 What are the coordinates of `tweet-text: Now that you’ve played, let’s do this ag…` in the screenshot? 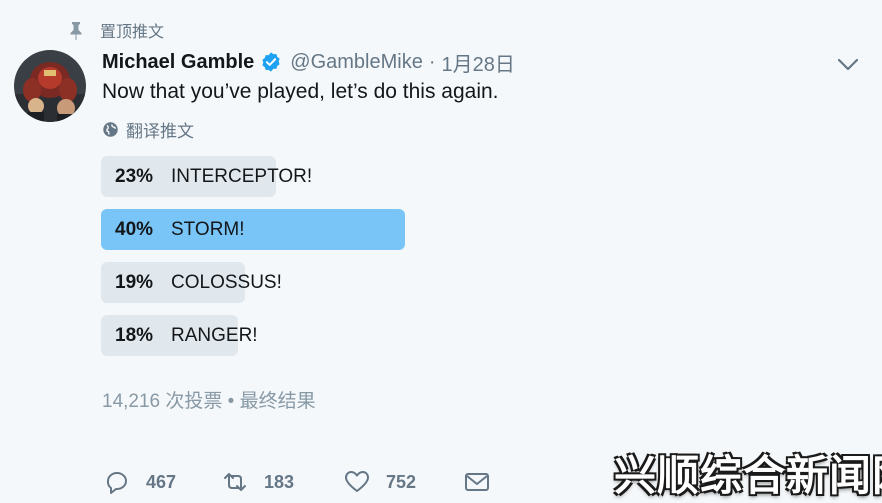 It's located at (300, 91).